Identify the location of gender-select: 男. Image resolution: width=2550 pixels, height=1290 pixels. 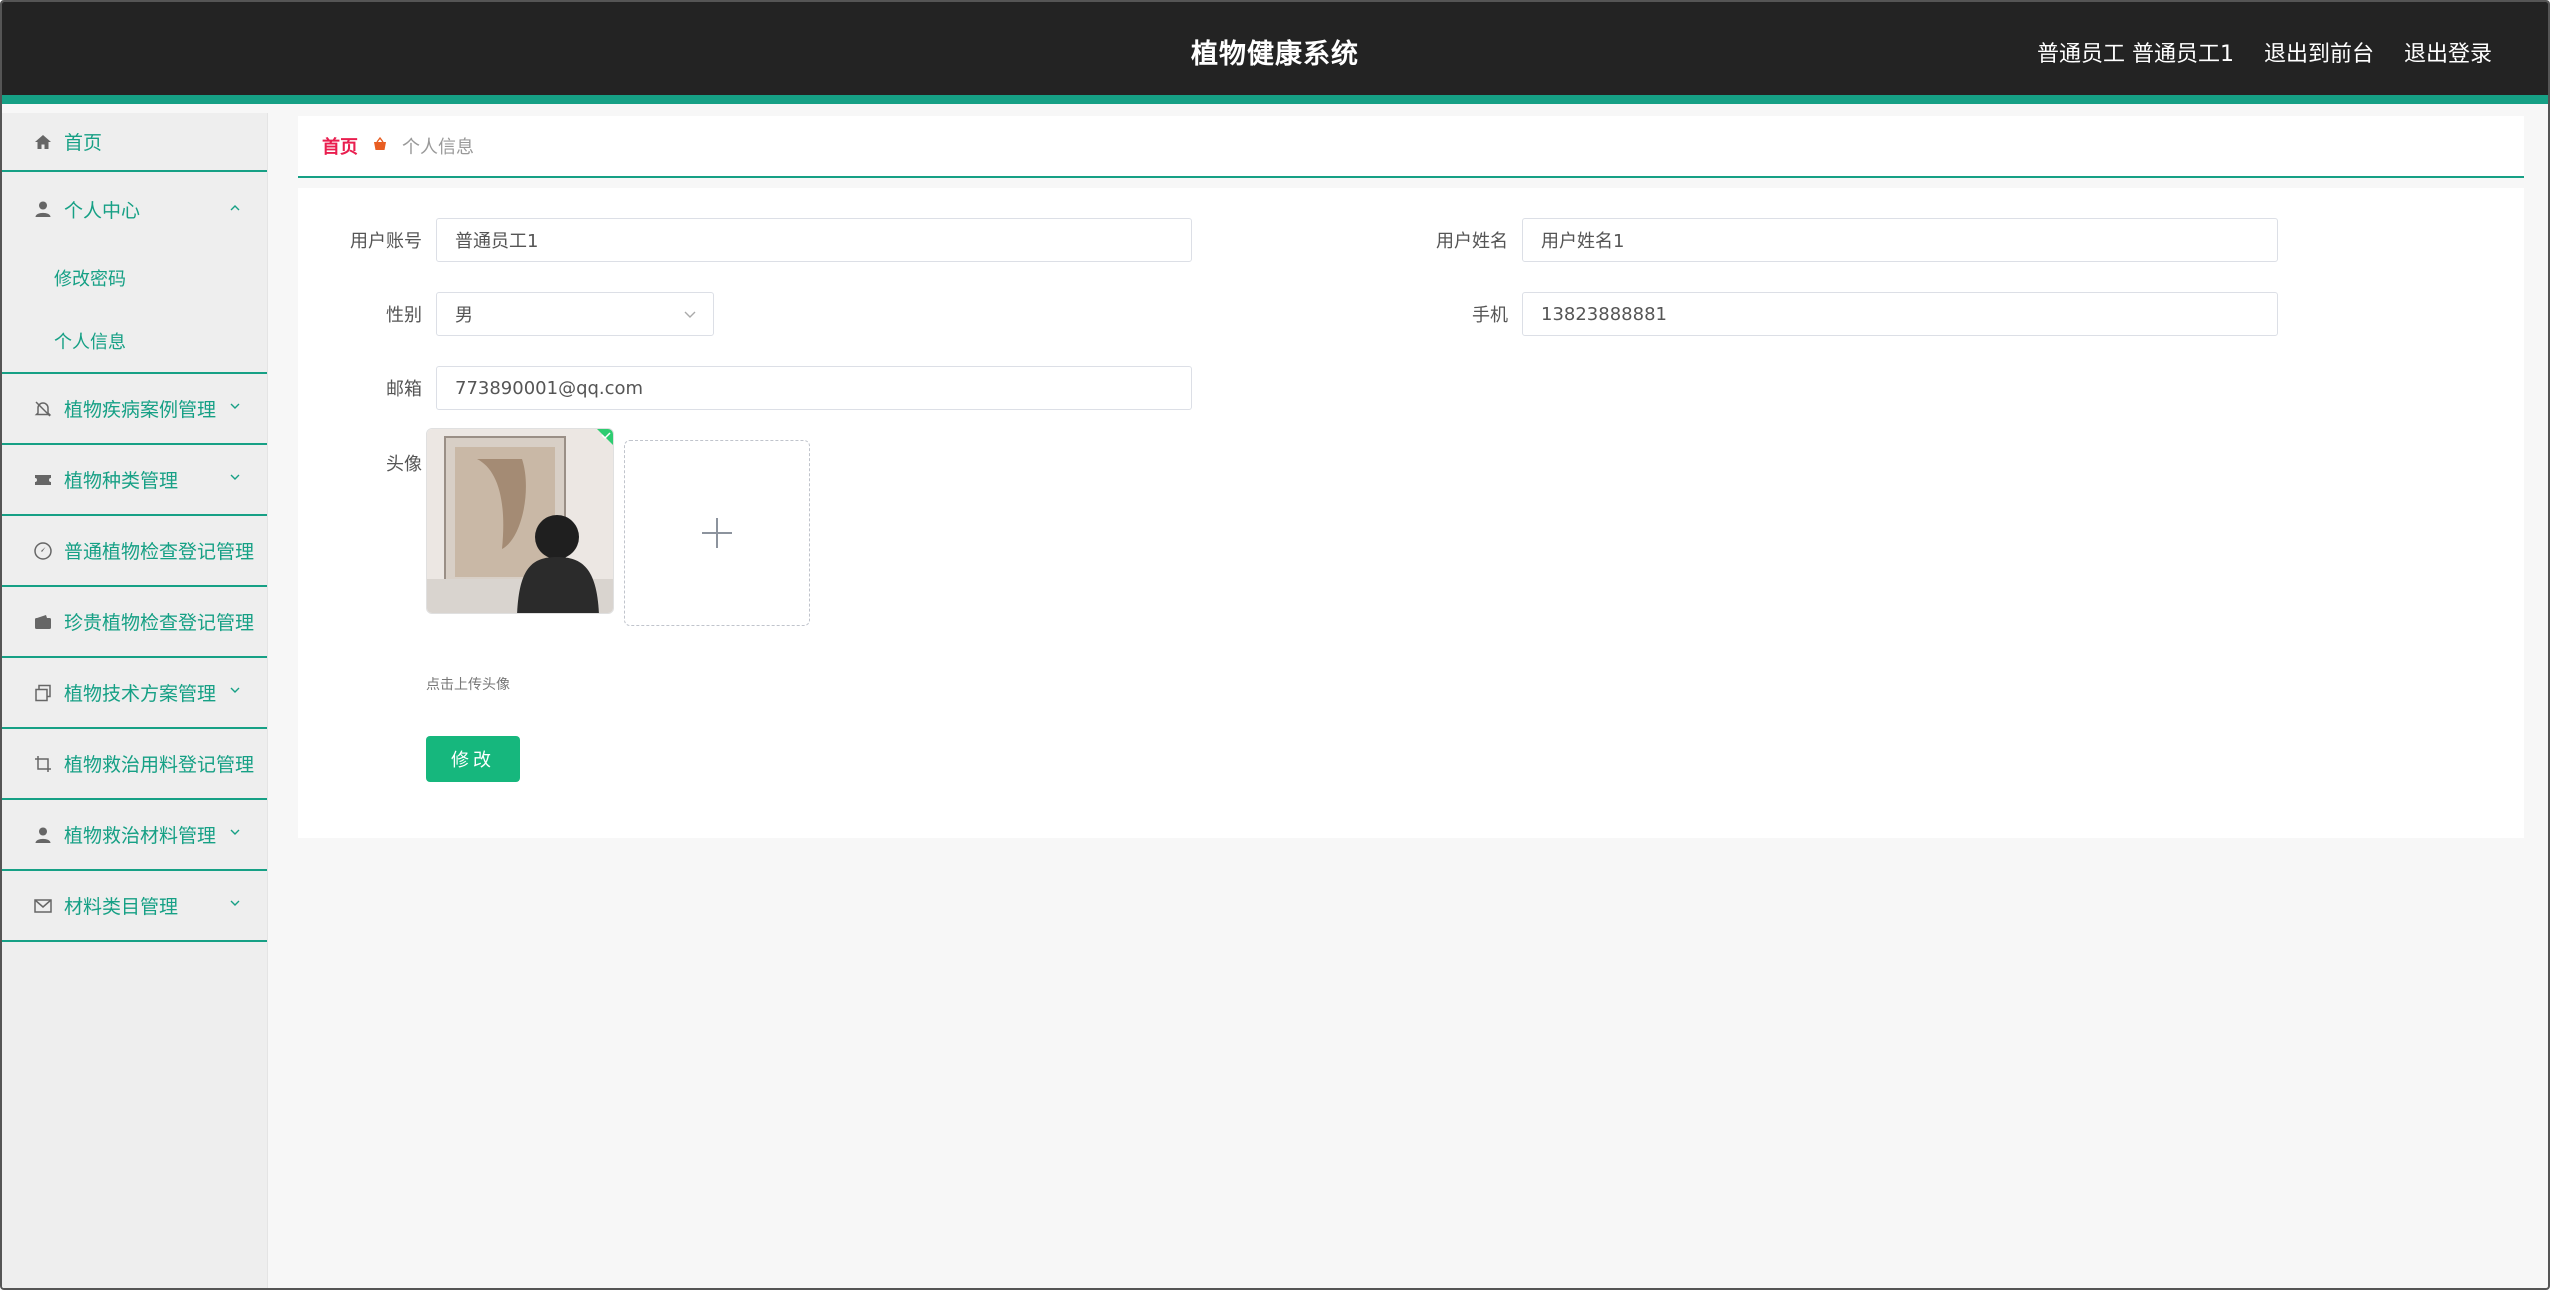
(575, 314).